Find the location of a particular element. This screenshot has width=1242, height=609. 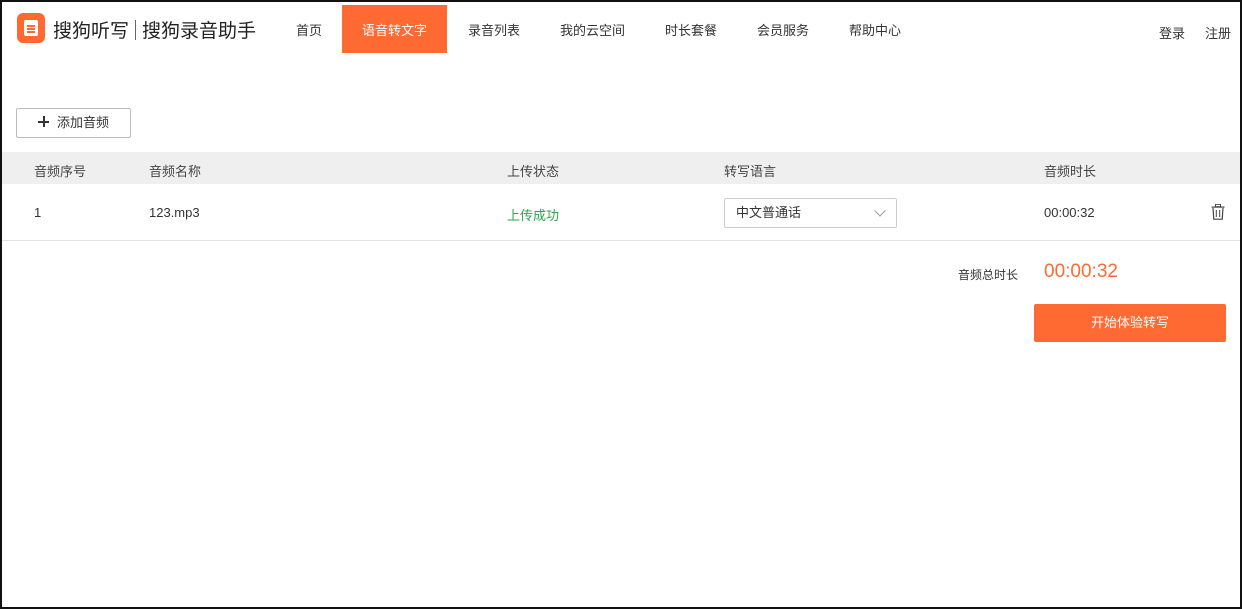

nav-item-recording-list: 录音列表 is located at coordinates (494, 29).